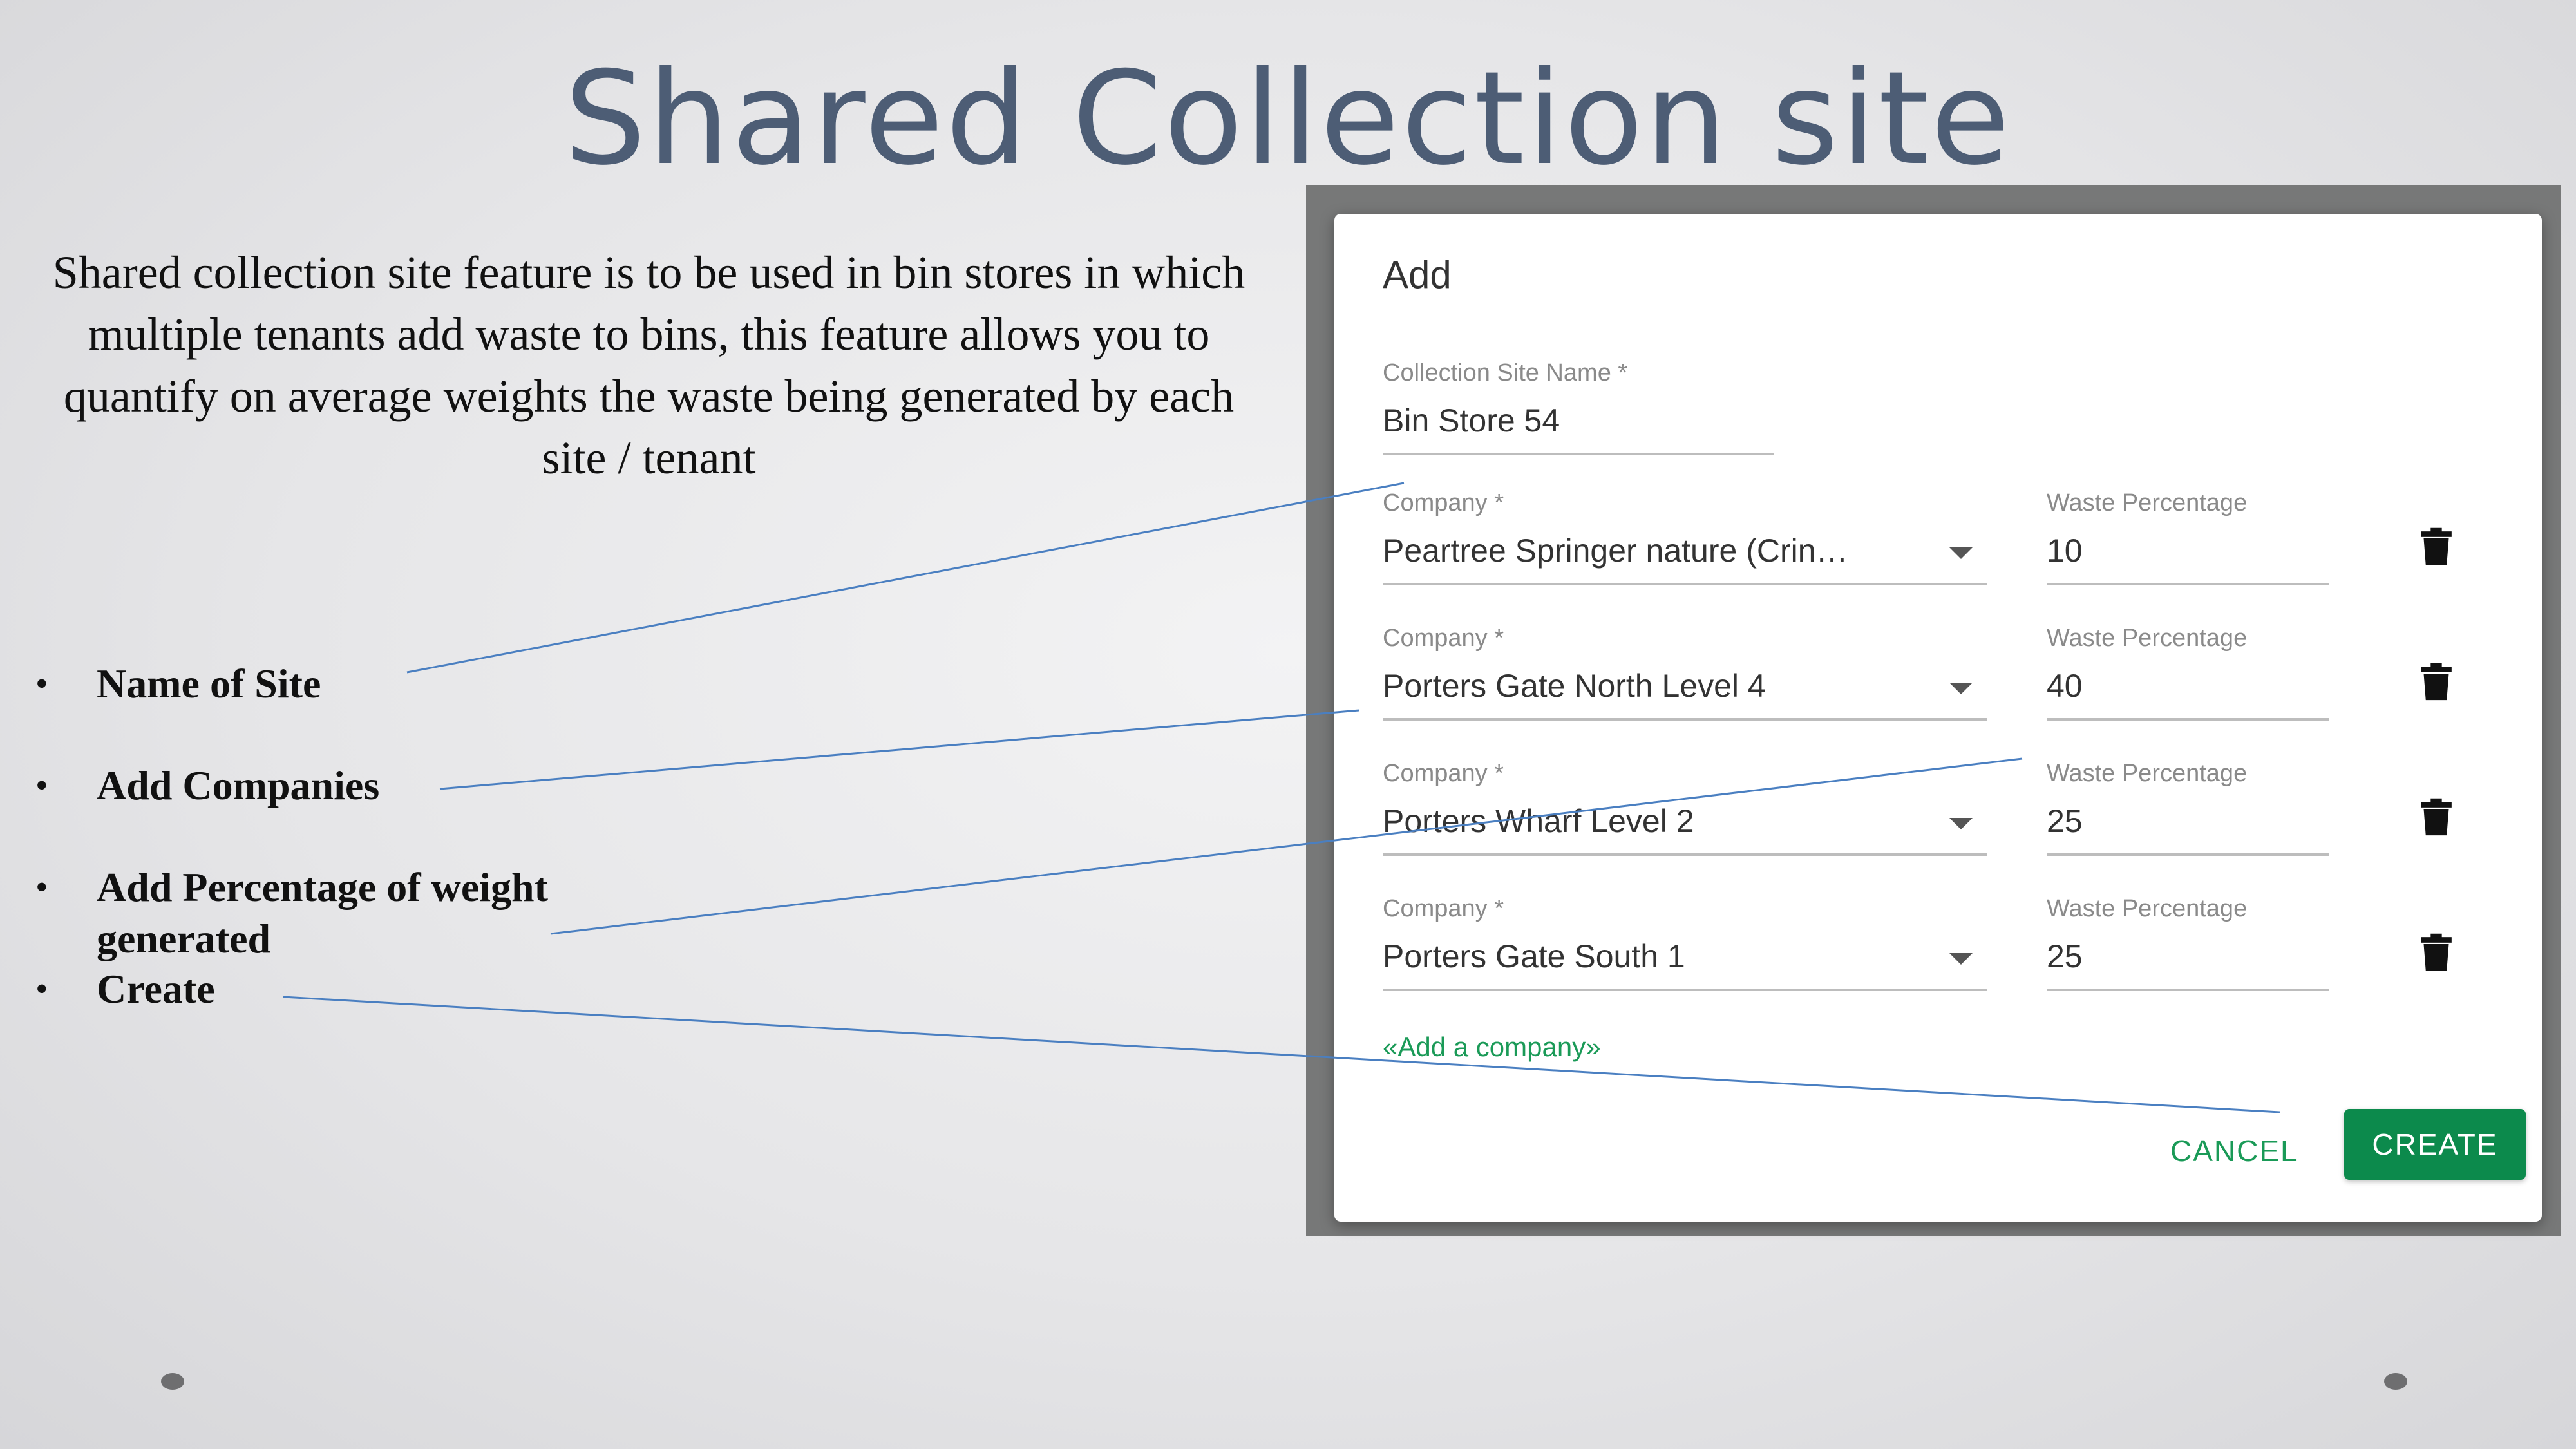 Image resolution: width=2576 pixels, height=1449 pixels. What do you see at coordinates (2435, 1144) in the screenshot?
I see `create-button: CREATE` at bounding box center [2435, 1144].